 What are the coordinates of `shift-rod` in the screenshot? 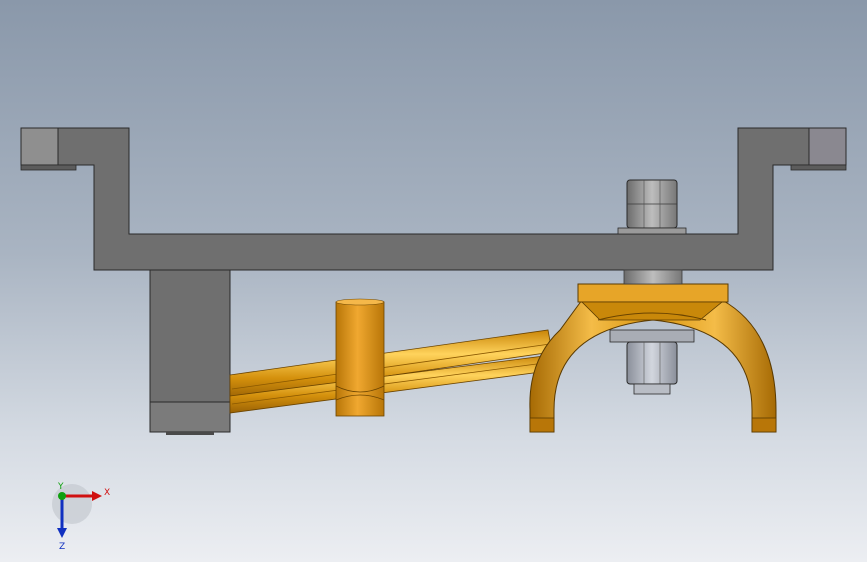 It's located at (393, 371).